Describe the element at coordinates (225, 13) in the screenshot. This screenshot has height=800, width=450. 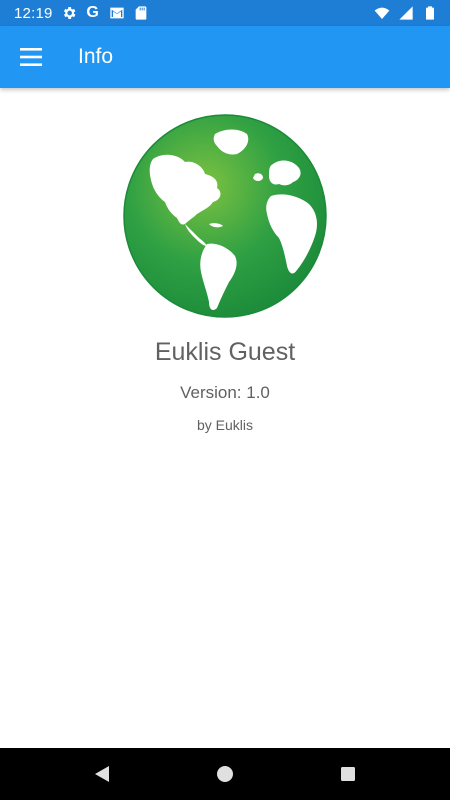
I see `status-bar: 12:19 G` at that location.